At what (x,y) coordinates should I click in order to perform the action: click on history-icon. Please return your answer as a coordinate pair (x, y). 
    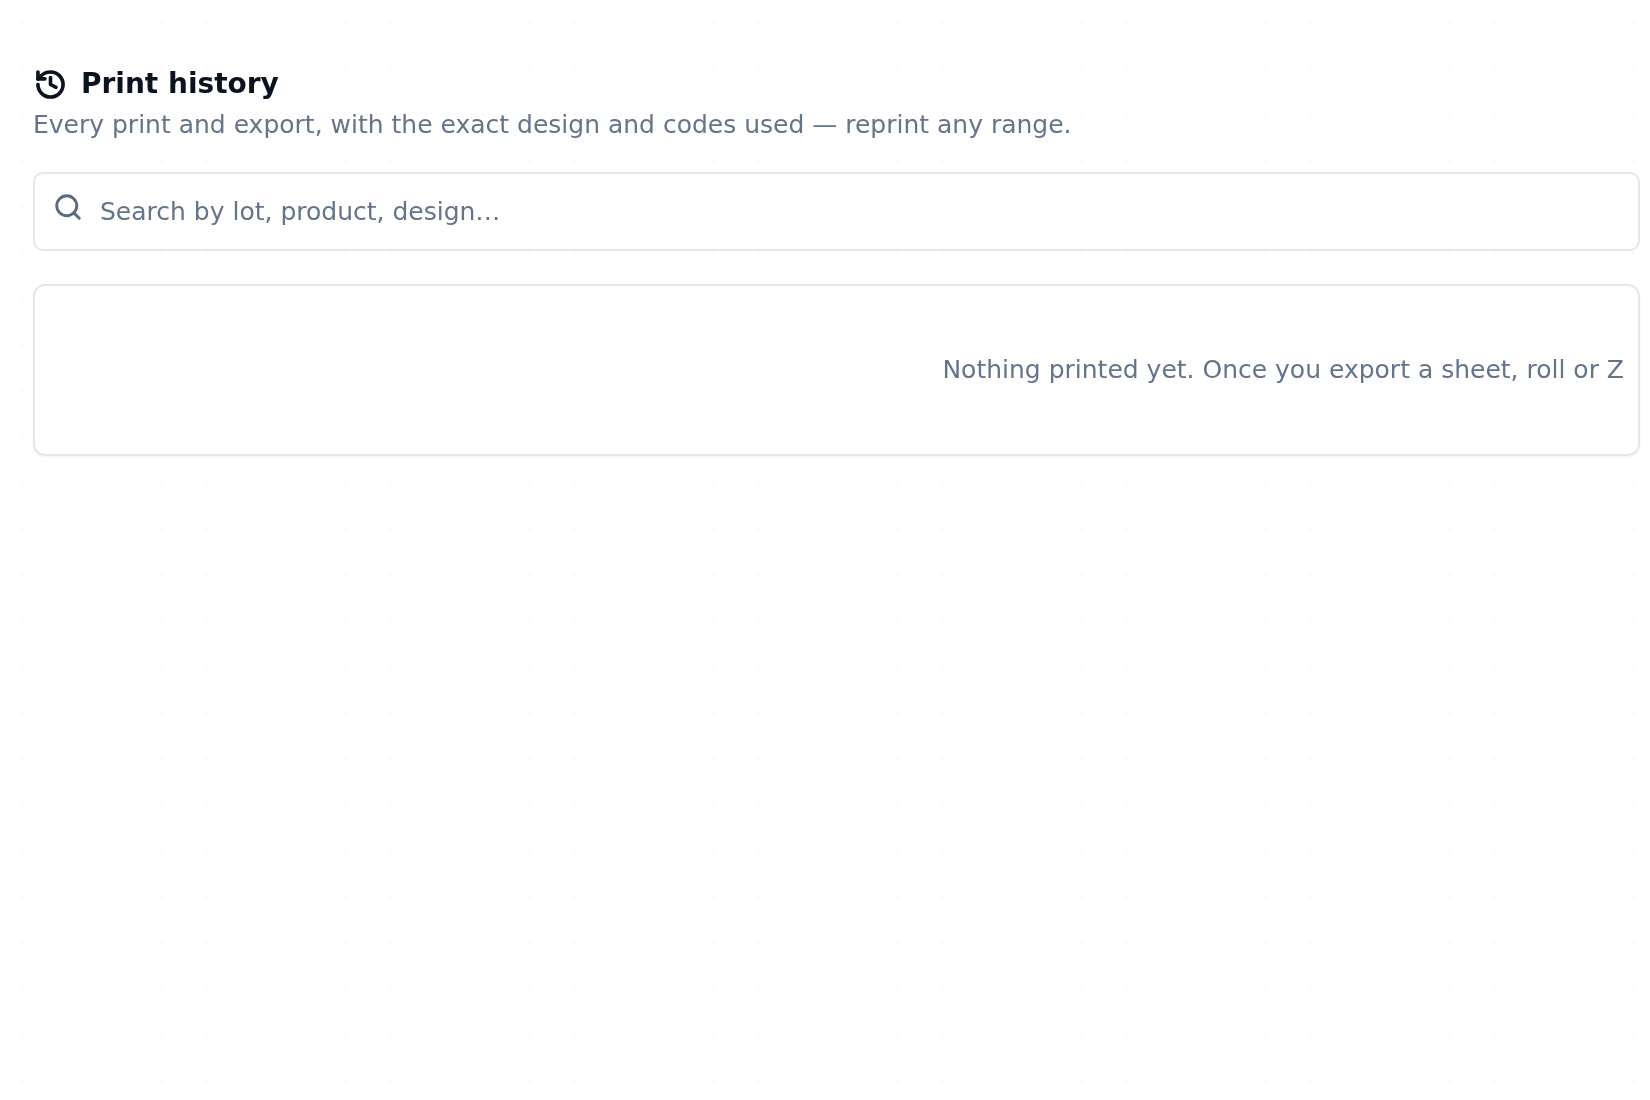
    Looking at the image, I should click on (50, 84).